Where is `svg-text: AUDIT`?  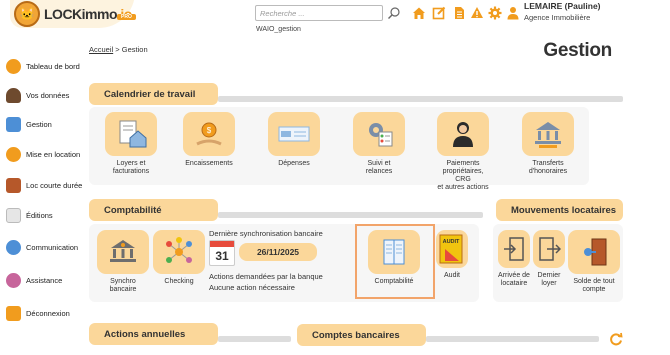
svg-text: AUDIT is located at coordinates (451, 242).